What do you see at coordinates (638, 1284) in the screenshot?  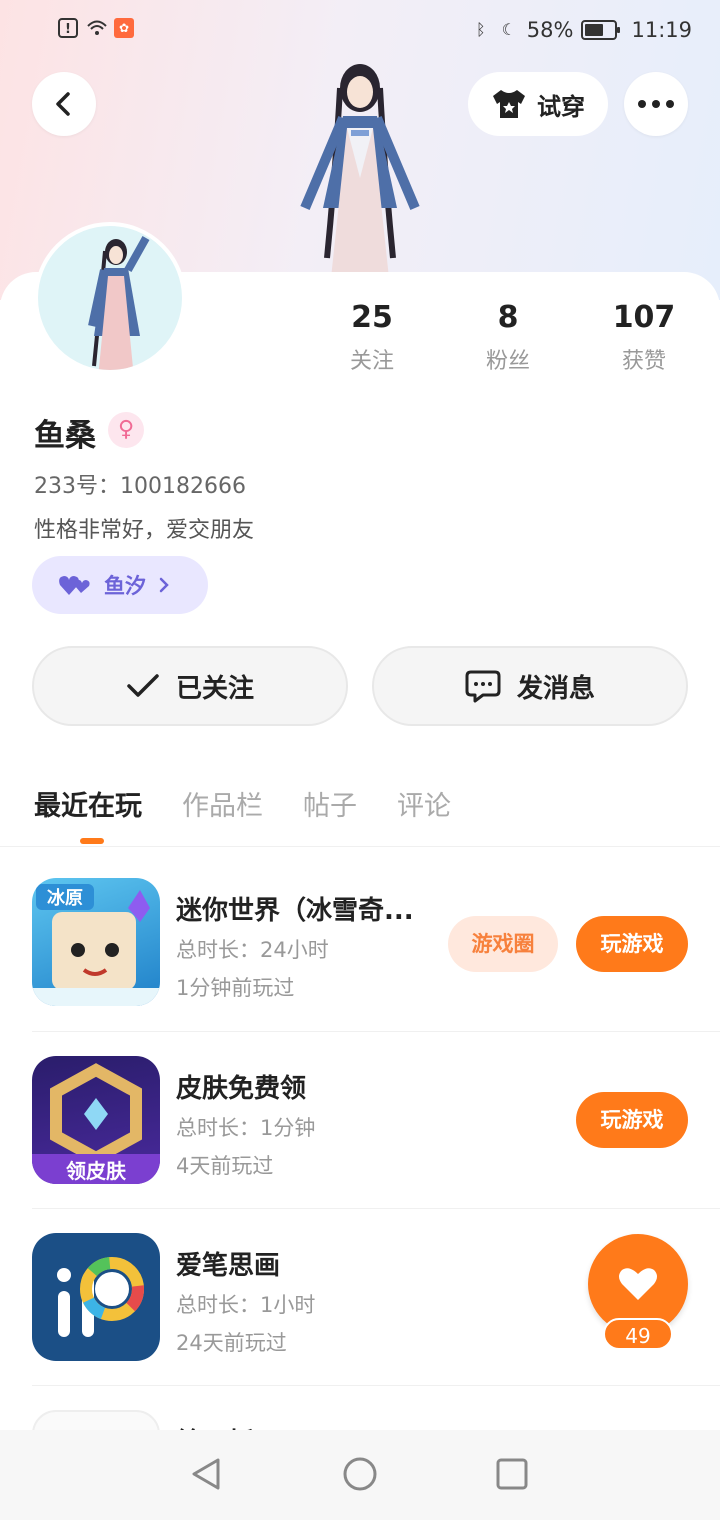 I see `heart-icon` at bounding box center [638, 1284].